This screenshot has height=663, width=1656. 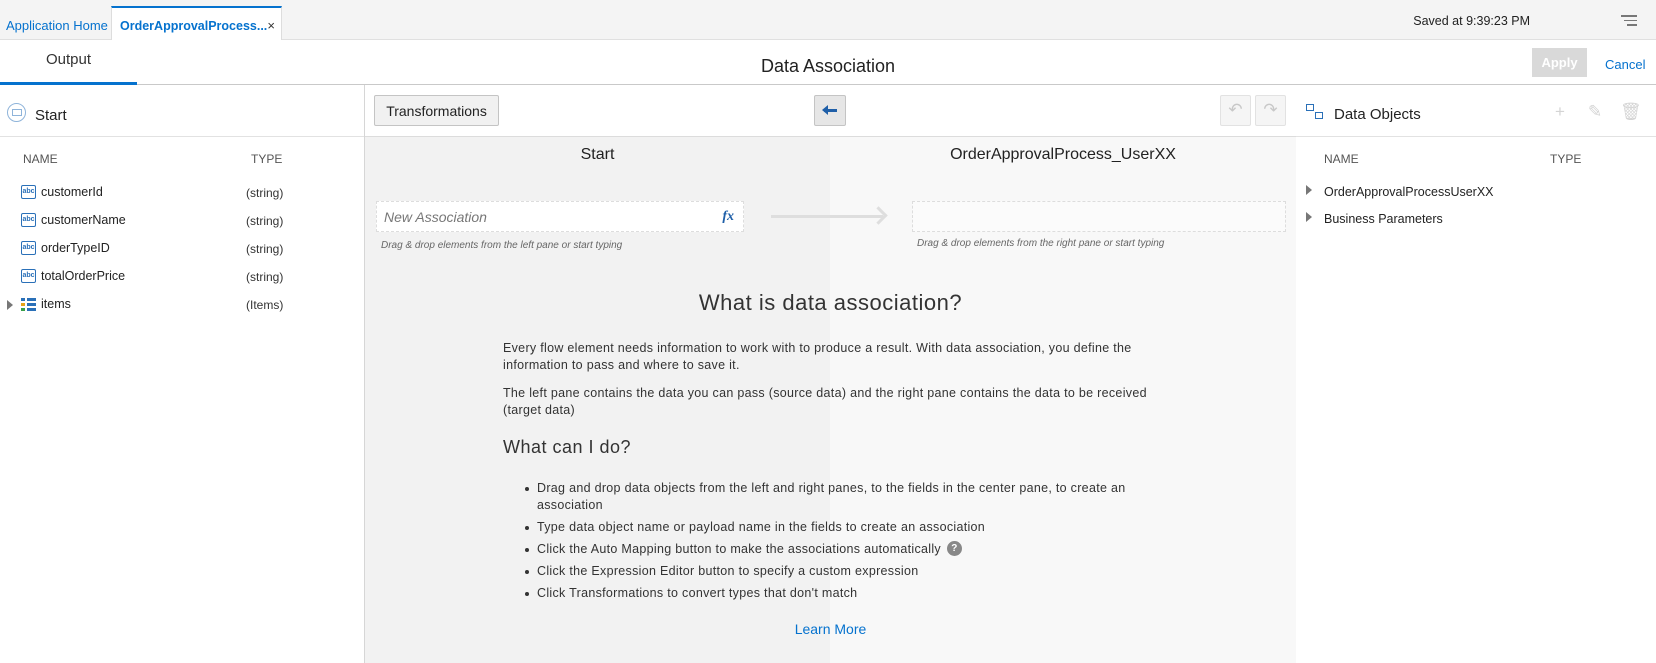 I want to click on tree-row-customerId: abc customerId (string), so click(x=182, y=194).